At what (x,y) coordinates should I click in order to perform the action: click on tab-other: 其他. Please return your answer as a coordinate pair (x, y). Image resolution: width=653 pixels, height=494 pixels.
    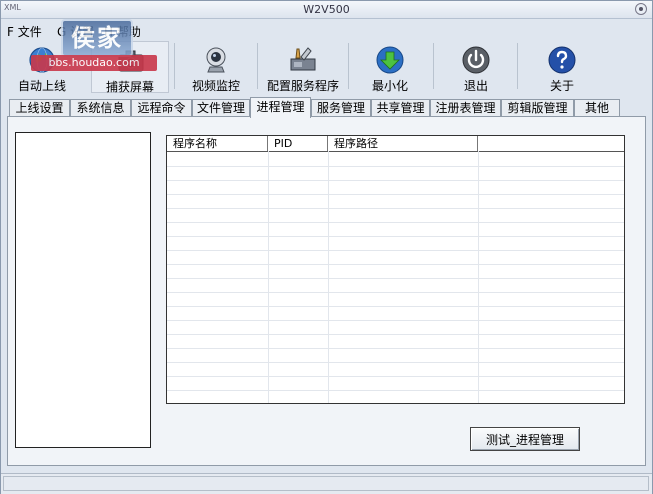
    Looking at the image, I should click on (597, 107).